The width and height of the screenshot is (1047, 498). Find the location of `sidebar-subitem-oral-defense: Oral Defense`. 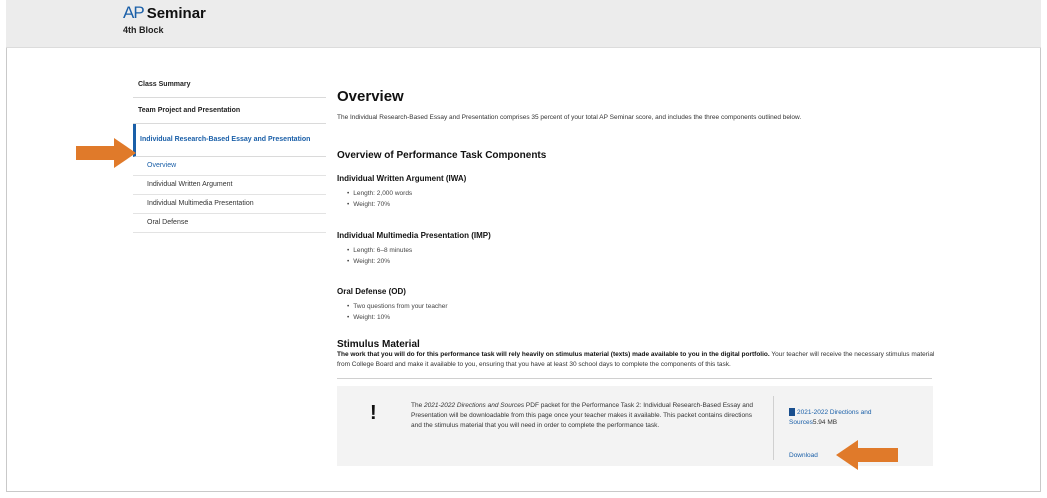

sidebar-subitem-oral-defense: Oral Defense is located at coordinates (229, 223).